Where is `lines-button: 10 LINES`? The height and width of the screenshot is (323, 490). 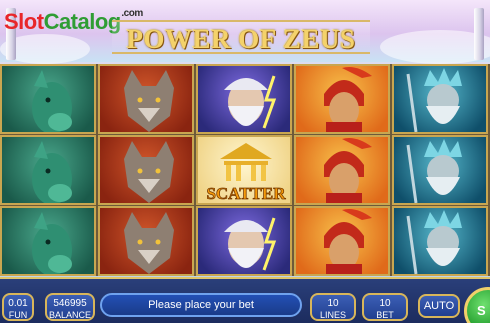 lines-button: 10 LINES is located at coordinates (333, 307).